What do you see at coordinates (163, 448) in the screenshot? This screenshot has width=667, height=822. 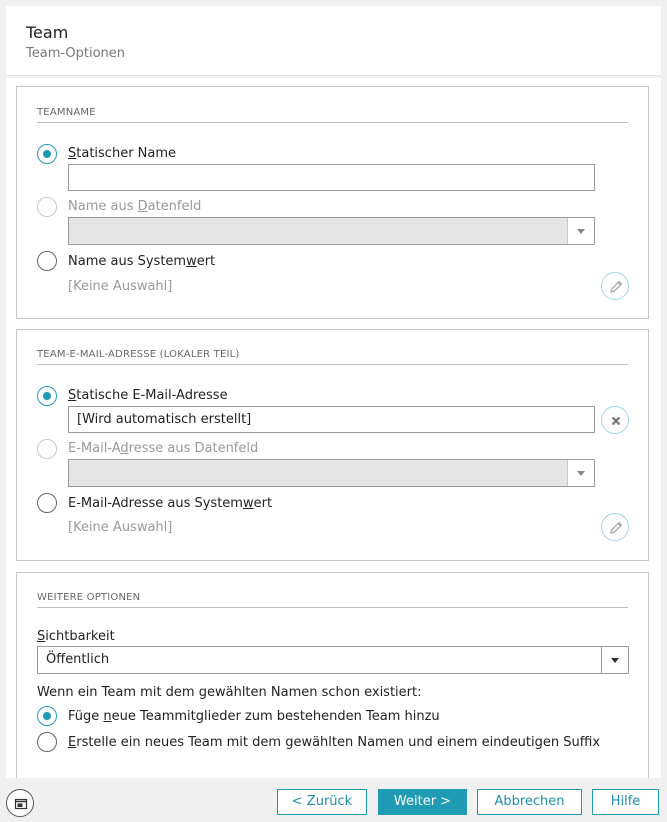 I see `datafield-email-label: E-Mail-Adresse aus Datenfeld` at bounding box center [163, 448].